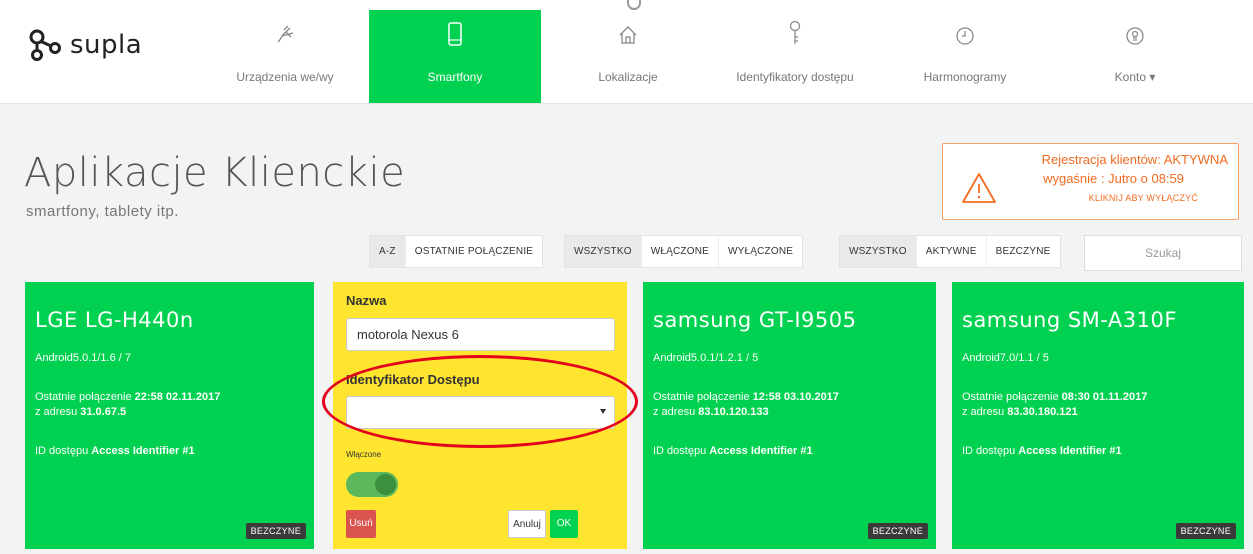 The width and height of the screenshot is (1253, 554). What do you see at coordinates (388, 251) in the screenshot?
I see `sort-az-button: A-Z` at bounding box center [388, 251].